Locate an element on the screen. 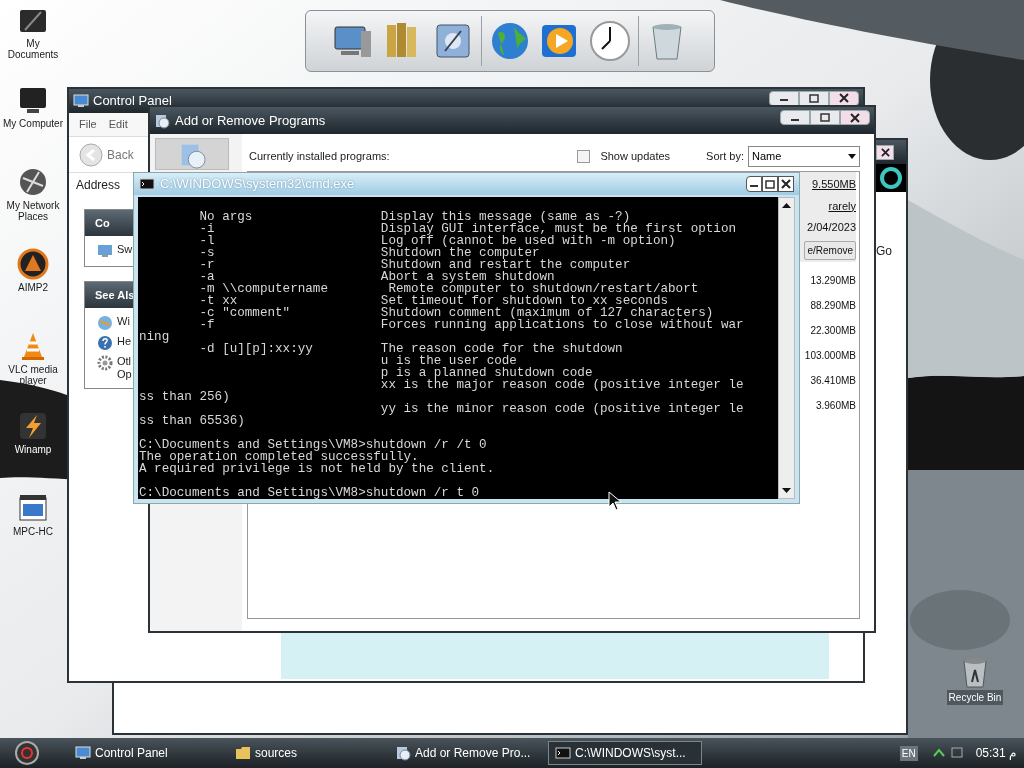 The height and width of the screenshot is (768, 1024). task-link: Wi is located at coordinates (123, 321).